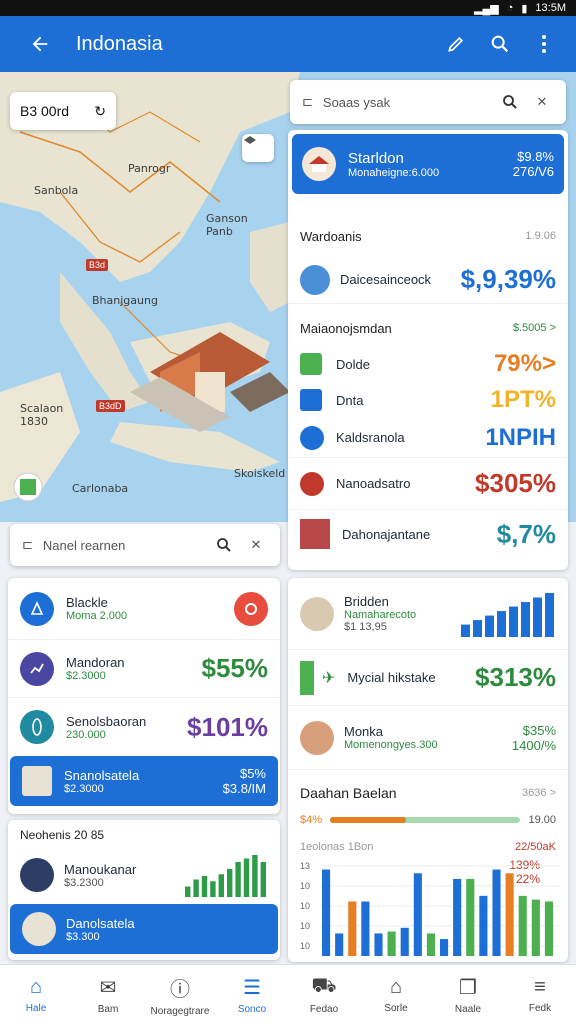 The height and width of the screenshot is (1024, 576). What do you see at coordinates (373, 483) in the screenshot?
I see `item-name: Nanoadsatro` at bounding box center [373, 483].